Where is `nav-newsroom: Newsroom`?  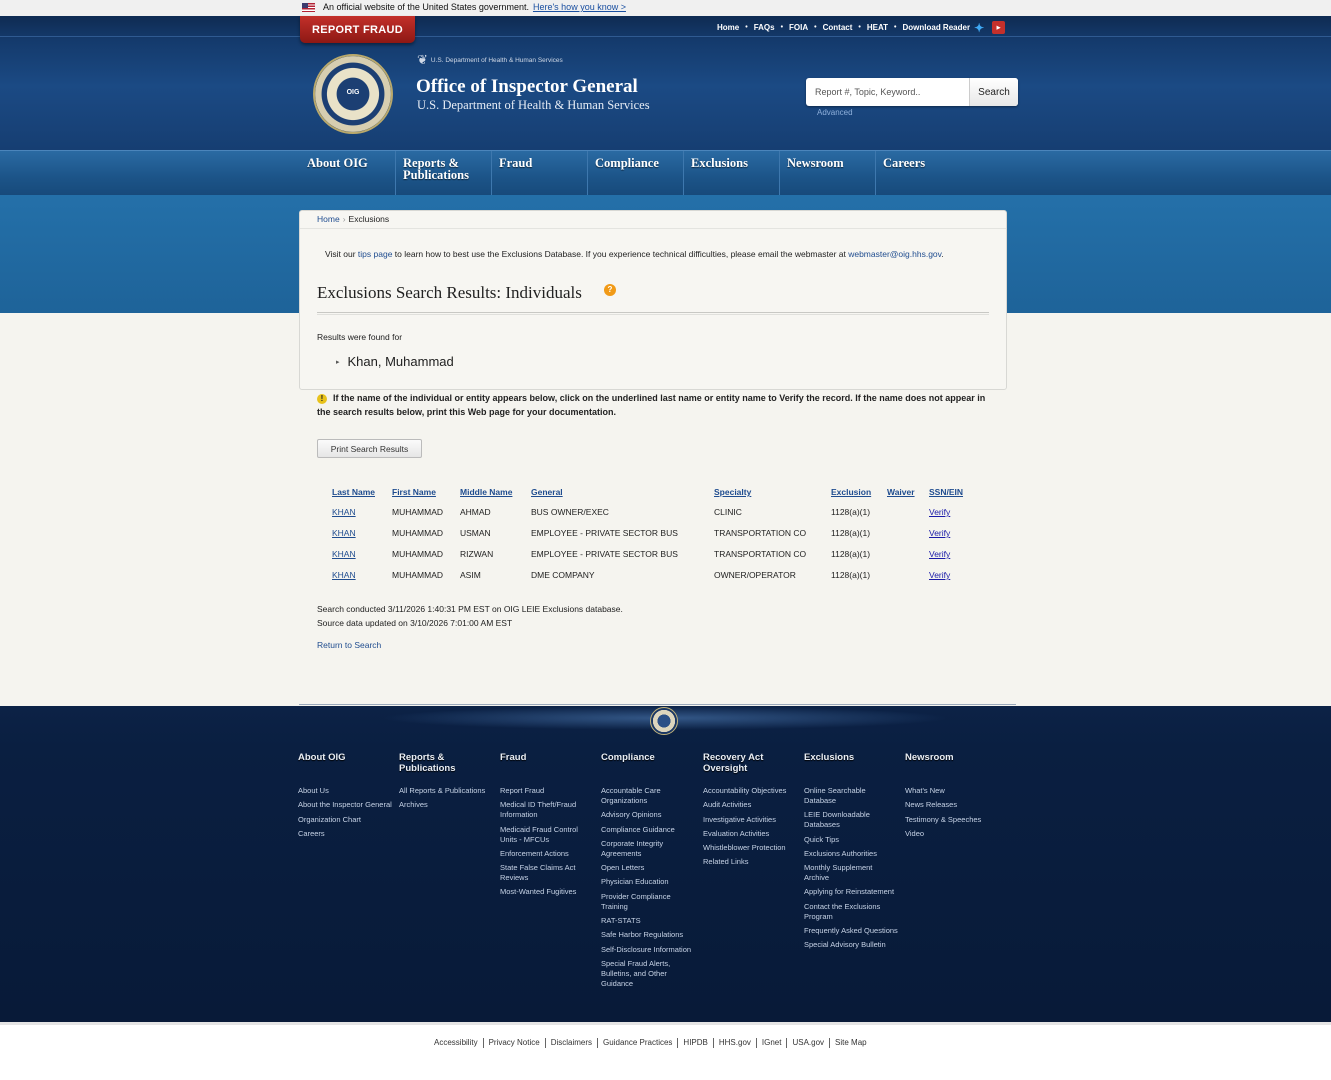 nav-newsroom: Newsroom is located at coordinates (828, 173).